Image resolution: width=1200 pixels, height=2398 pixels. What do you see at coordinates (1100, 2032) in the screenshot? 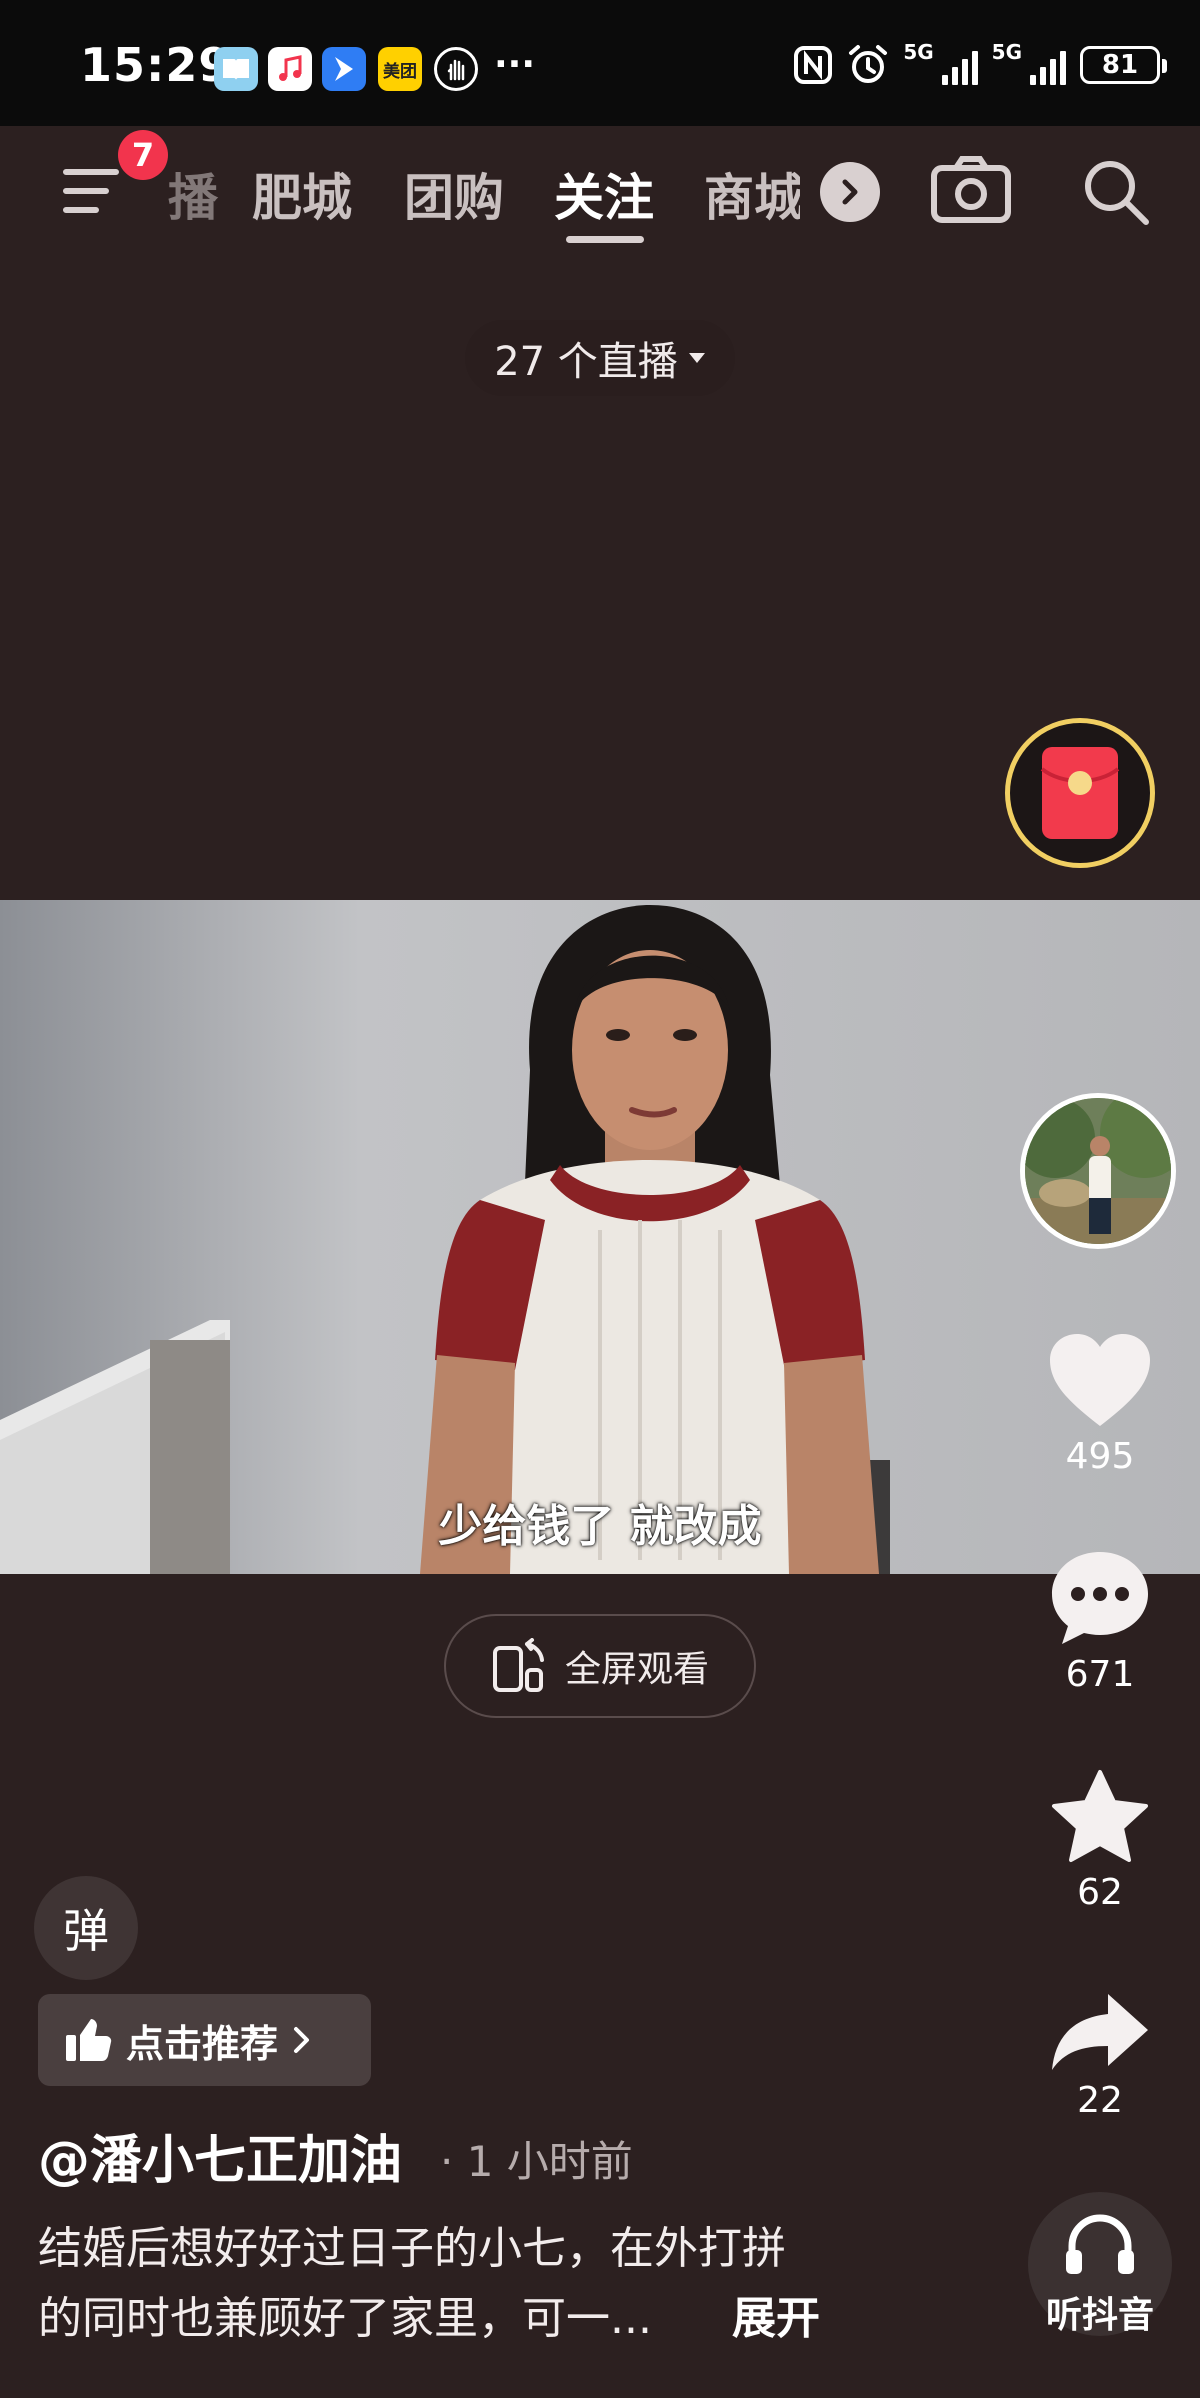
I see `share-icon` at bounding box center [1100, 2032].